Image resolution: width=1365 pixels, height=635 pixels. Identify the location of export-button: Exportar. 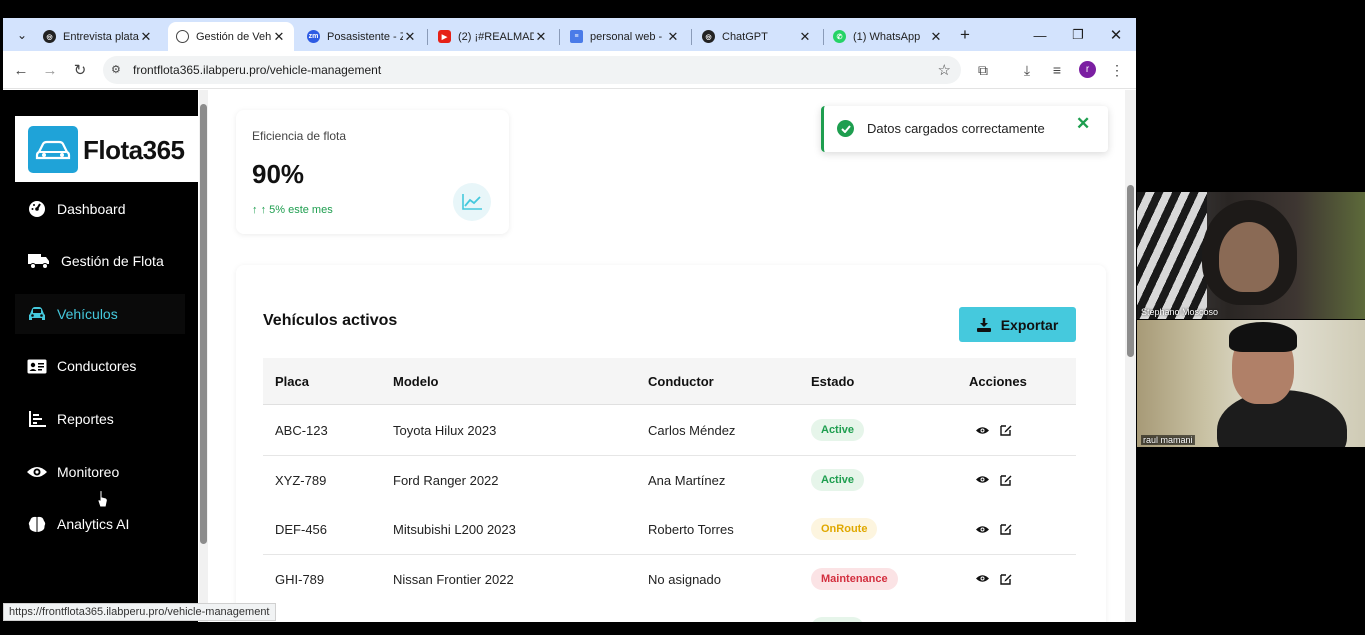
(1017, 324).